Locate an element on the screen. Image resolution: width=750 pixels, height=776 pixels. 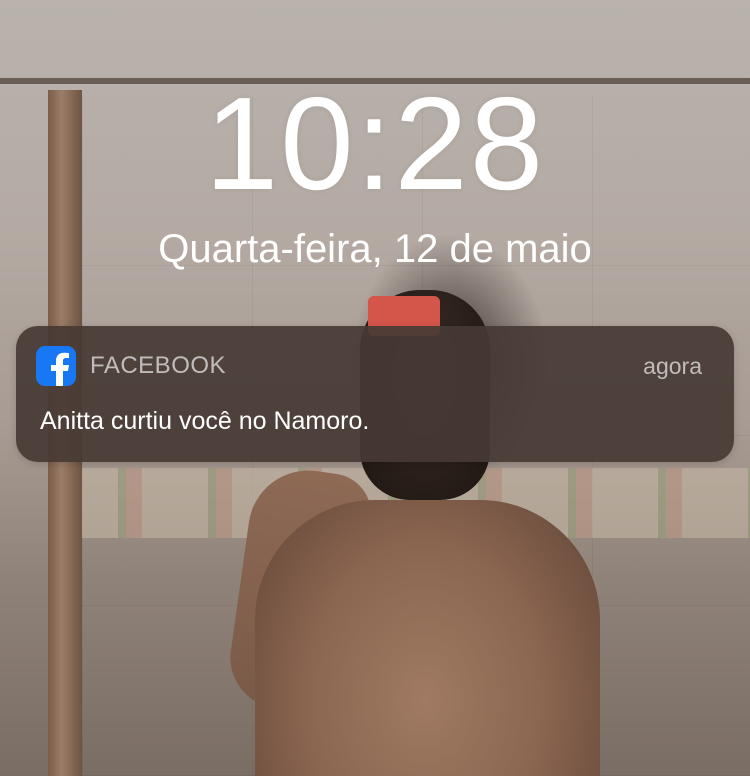
lock-time: 10:28 is located at coordinates (375, 143).